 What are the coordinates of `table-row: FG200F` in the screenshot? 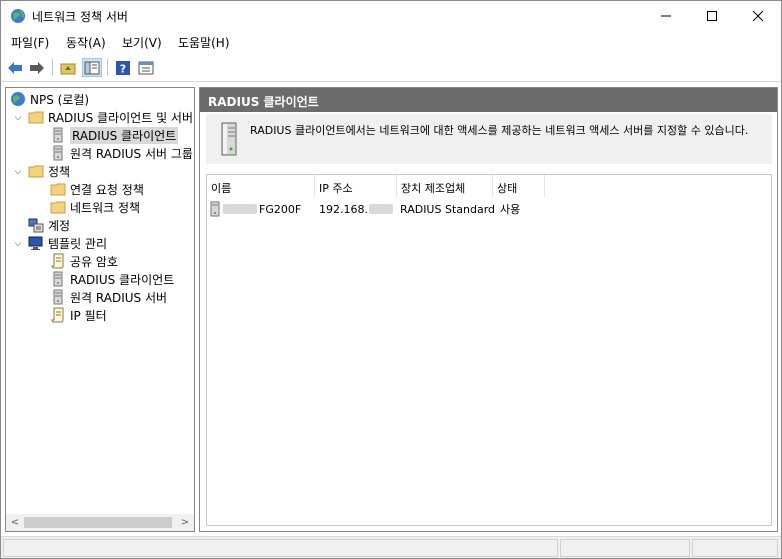 It's located at (255, 209).